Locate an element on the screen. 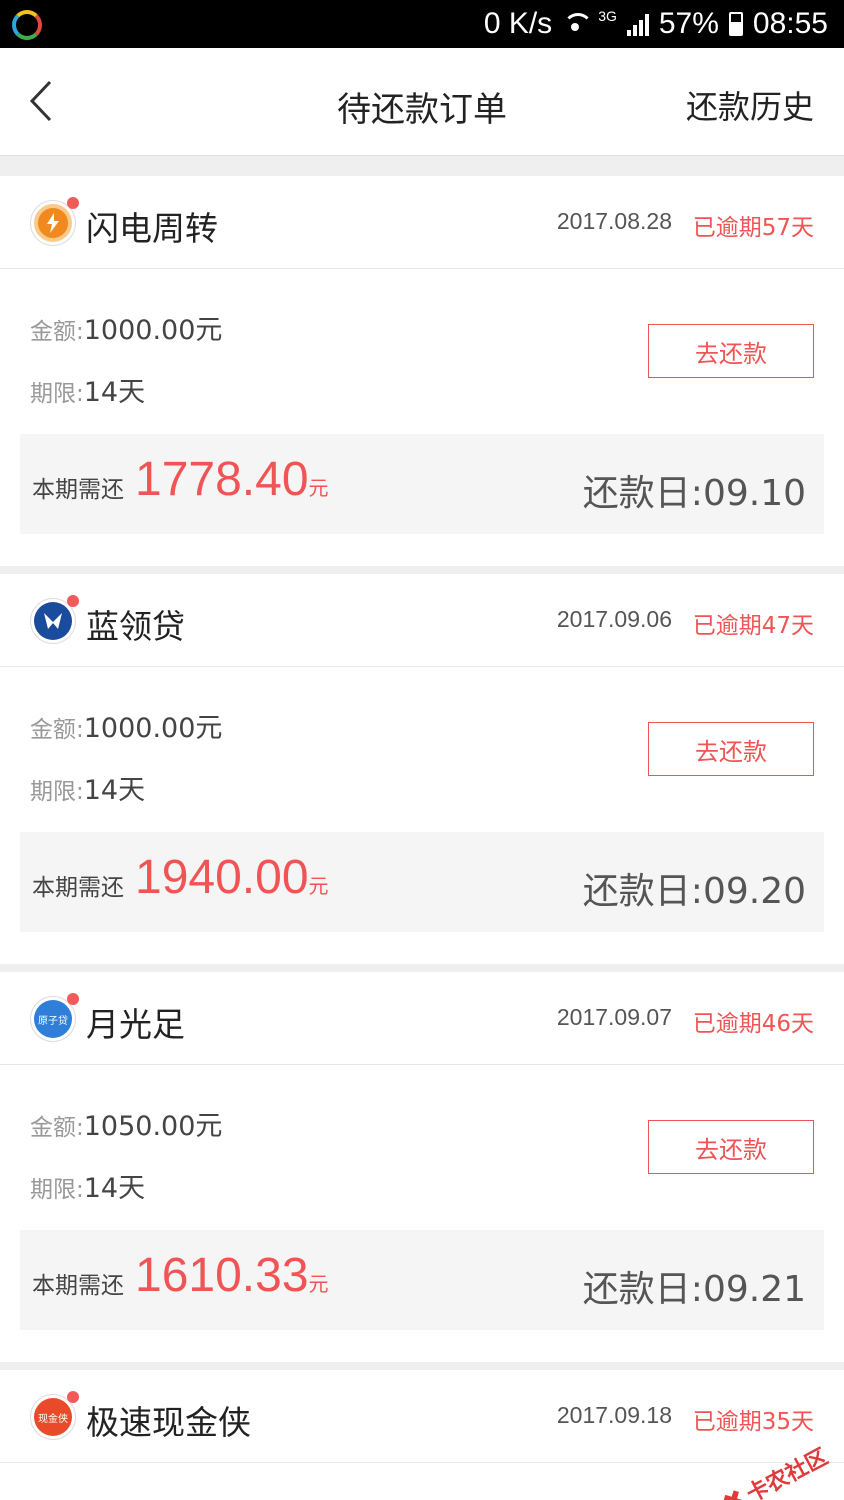 This screenshot has height=1500, width=844. order-header: 原子贷 月光足 2017.09.07 已逾期46天 is located at coordinates (422, 1018).